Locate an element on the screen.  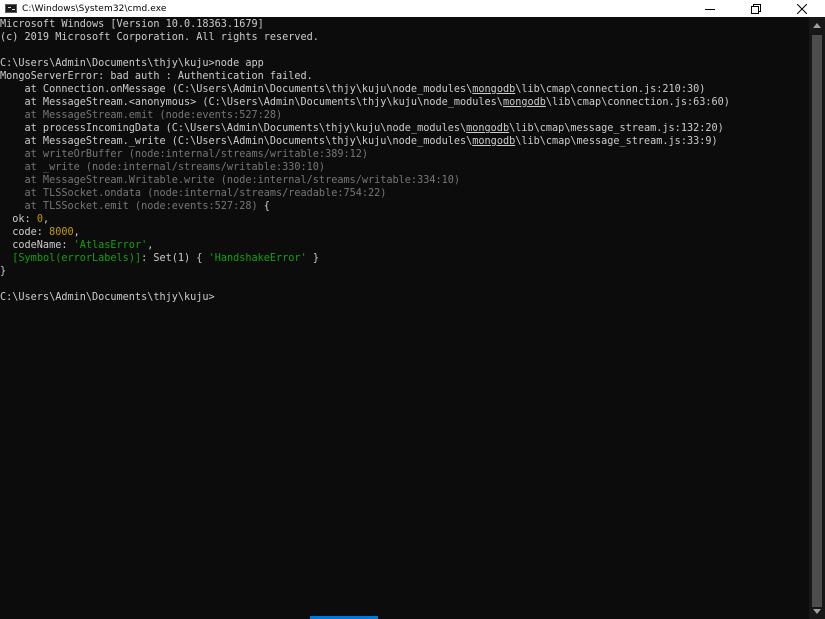
scroll-up-button is located at coordinates (817, 25).